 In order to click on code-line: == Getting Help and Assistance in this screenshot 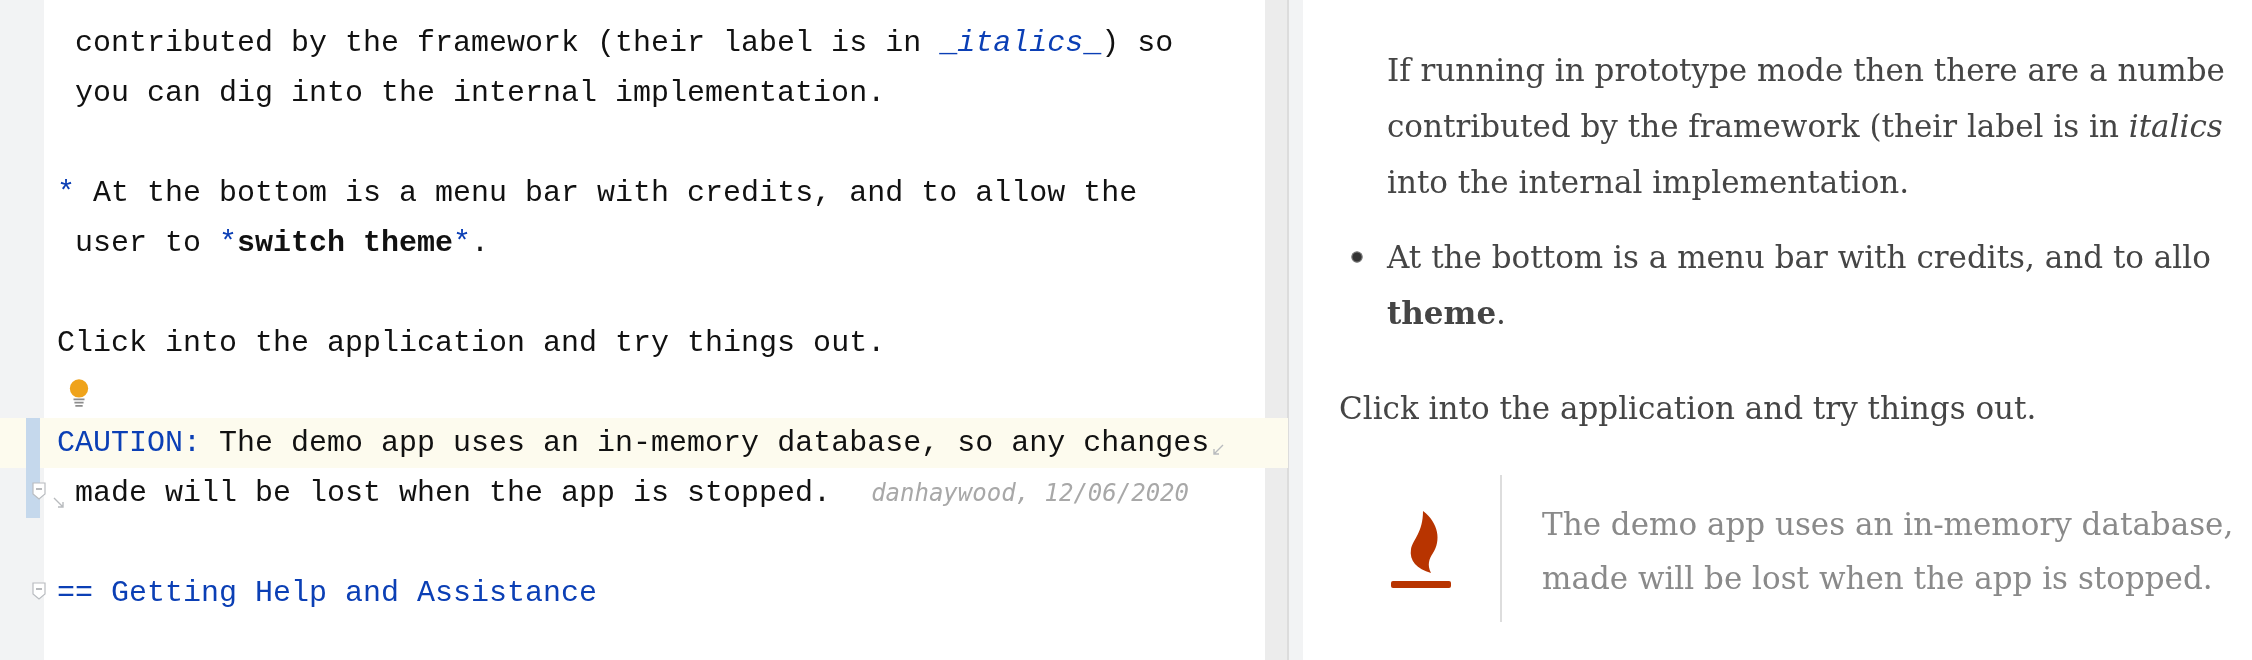, I will do `click(327, 593)`.